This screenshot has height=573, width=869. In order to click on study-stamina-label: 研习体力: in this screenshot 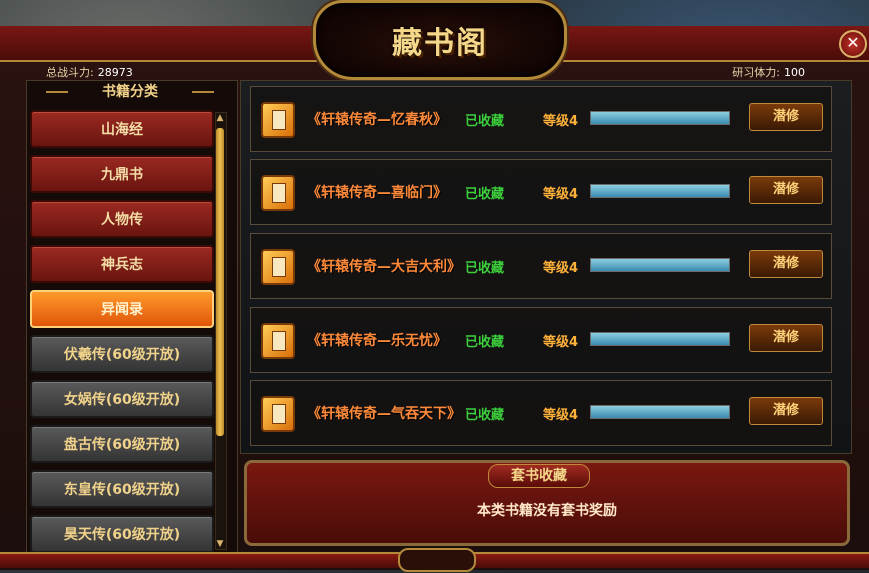, I will do `click(756, 72)`.